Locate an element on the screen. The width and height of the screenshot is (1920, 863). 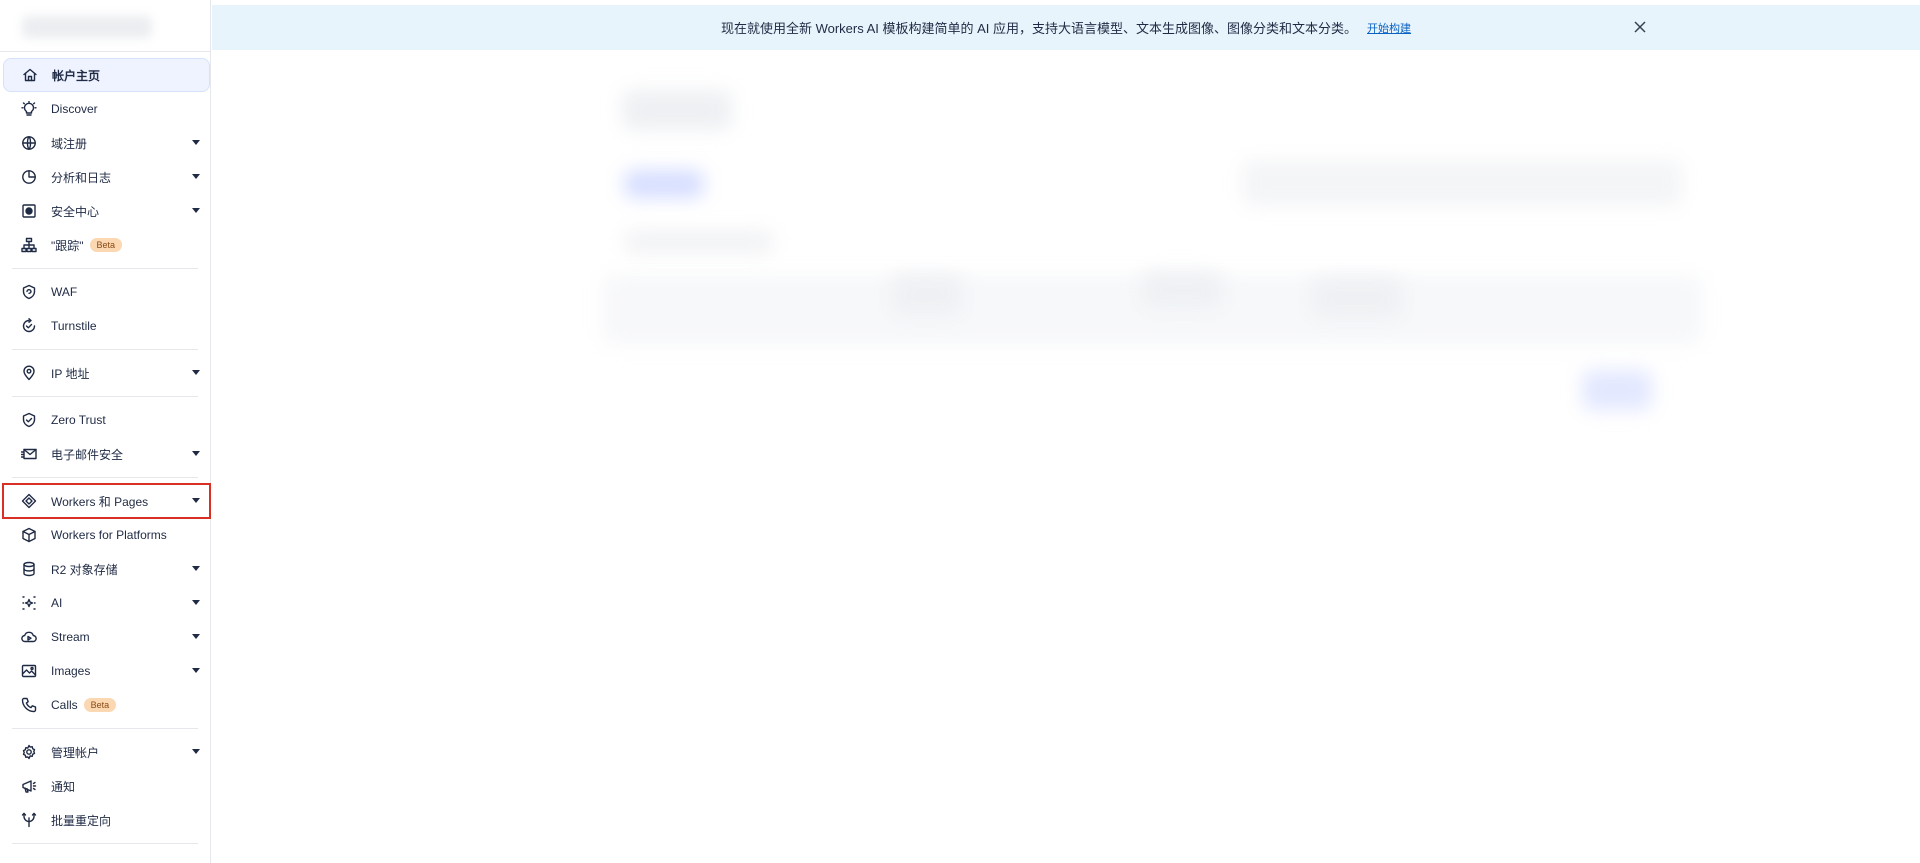
sidebar-item-label: 域注册 is located at coordinates (69, 143).